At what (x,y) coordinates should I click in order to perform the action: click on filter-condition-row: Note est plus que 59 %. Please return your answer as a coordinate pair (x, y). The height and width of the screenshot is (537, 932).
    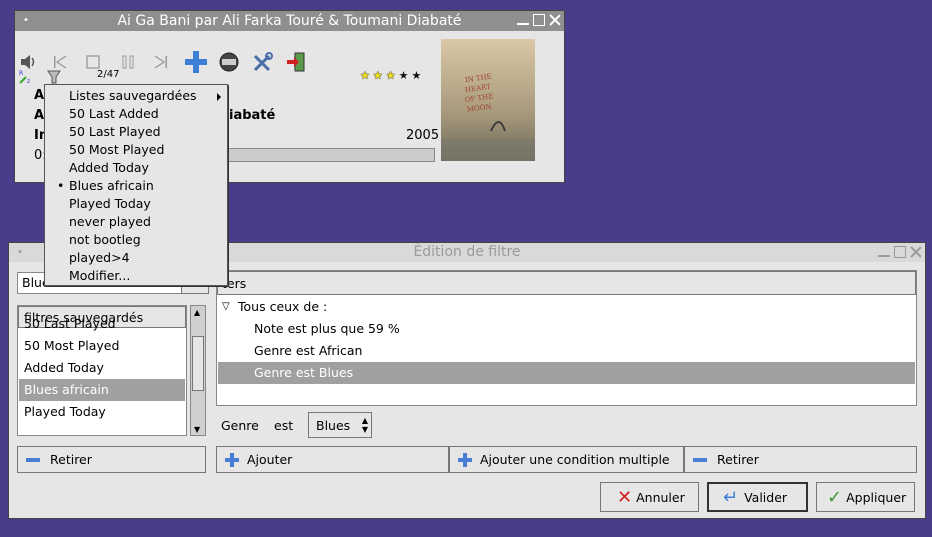
    Looking at the image, I should click on (566, 329).